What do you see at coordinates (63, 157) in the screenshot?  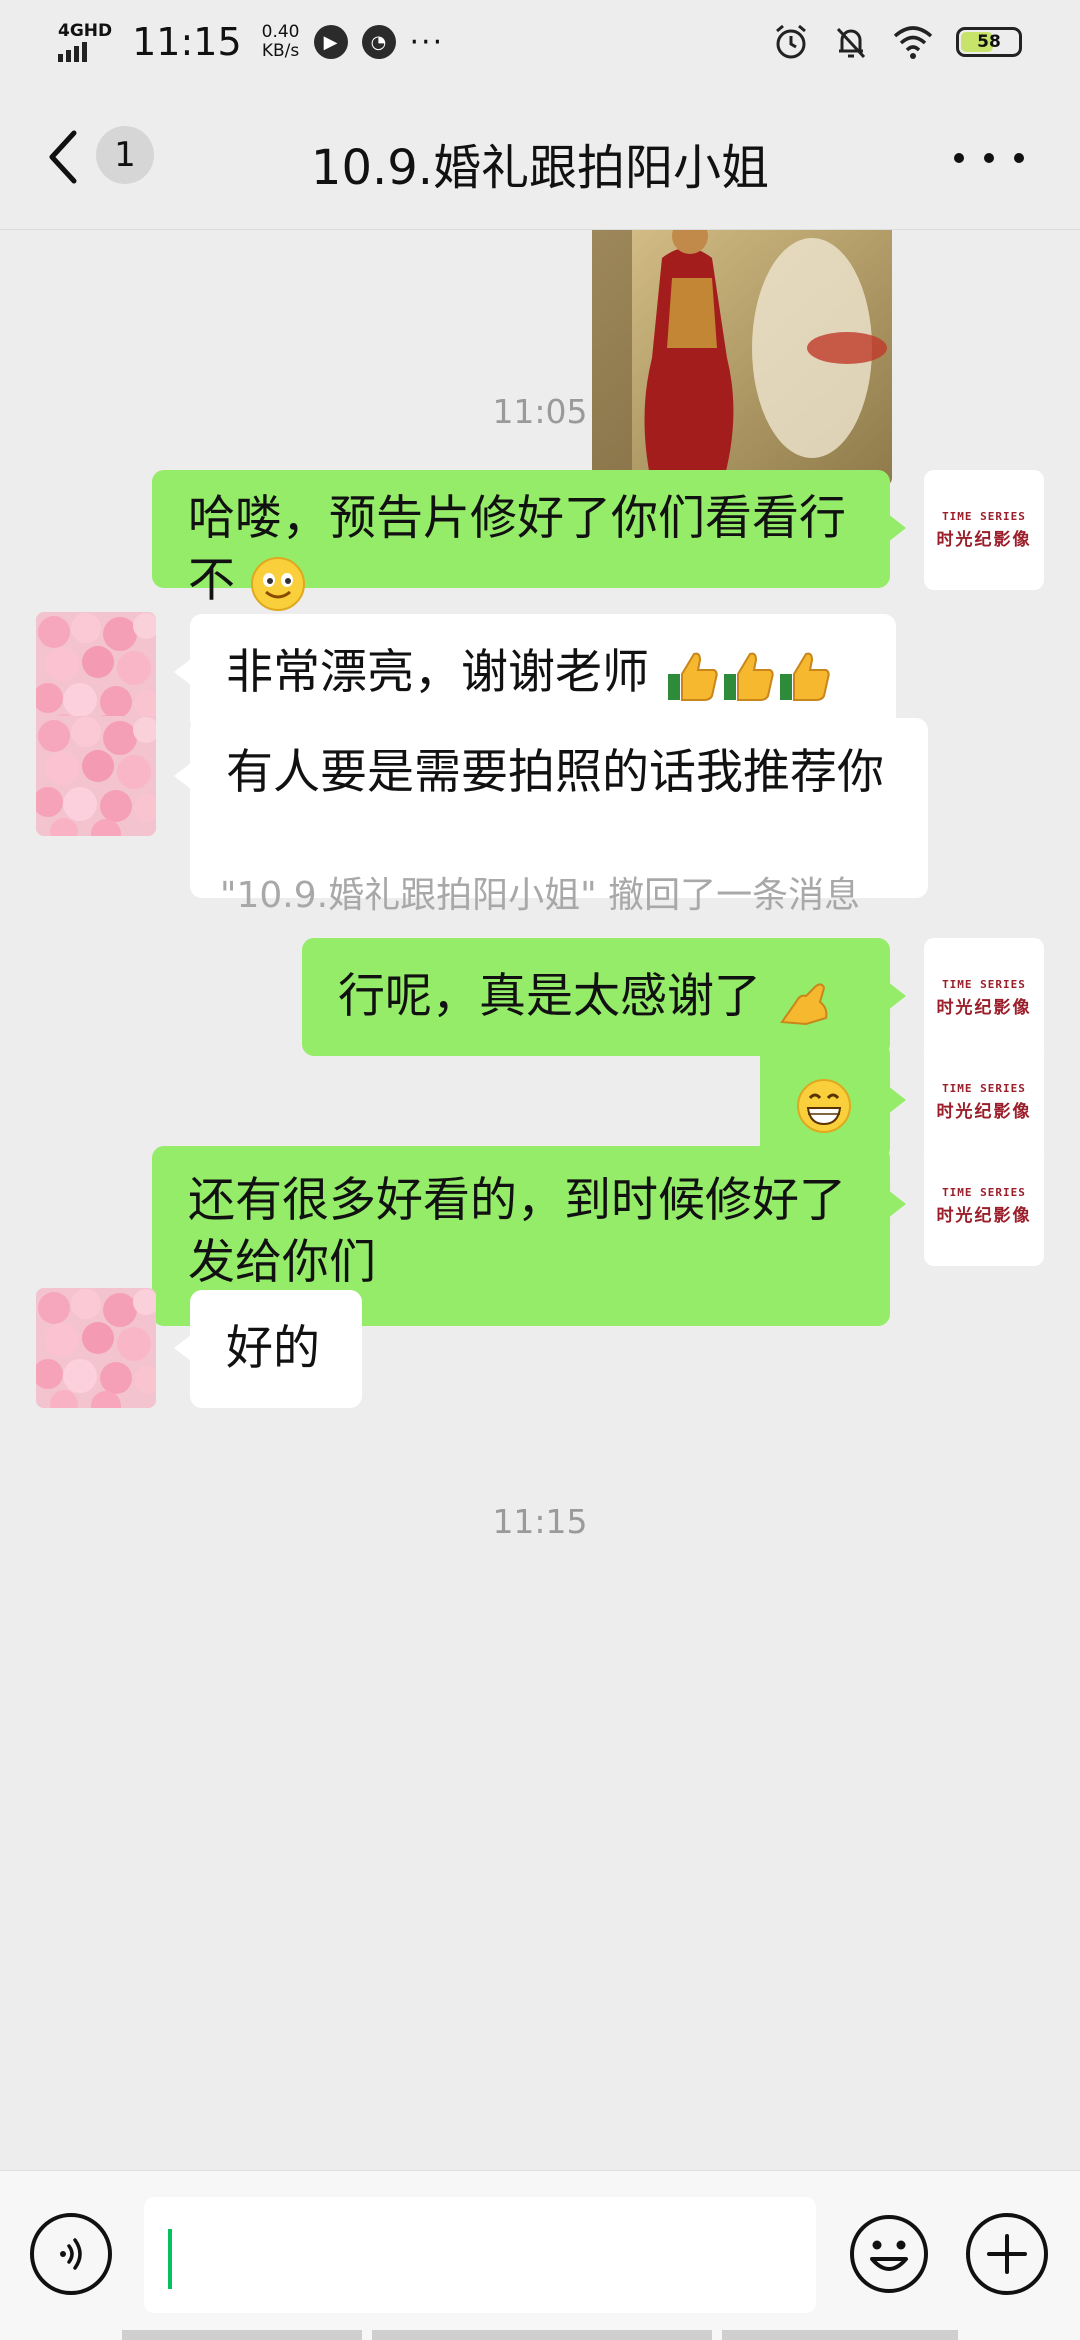 I see `chevron-left-icon` at bounding box center [63, 157].